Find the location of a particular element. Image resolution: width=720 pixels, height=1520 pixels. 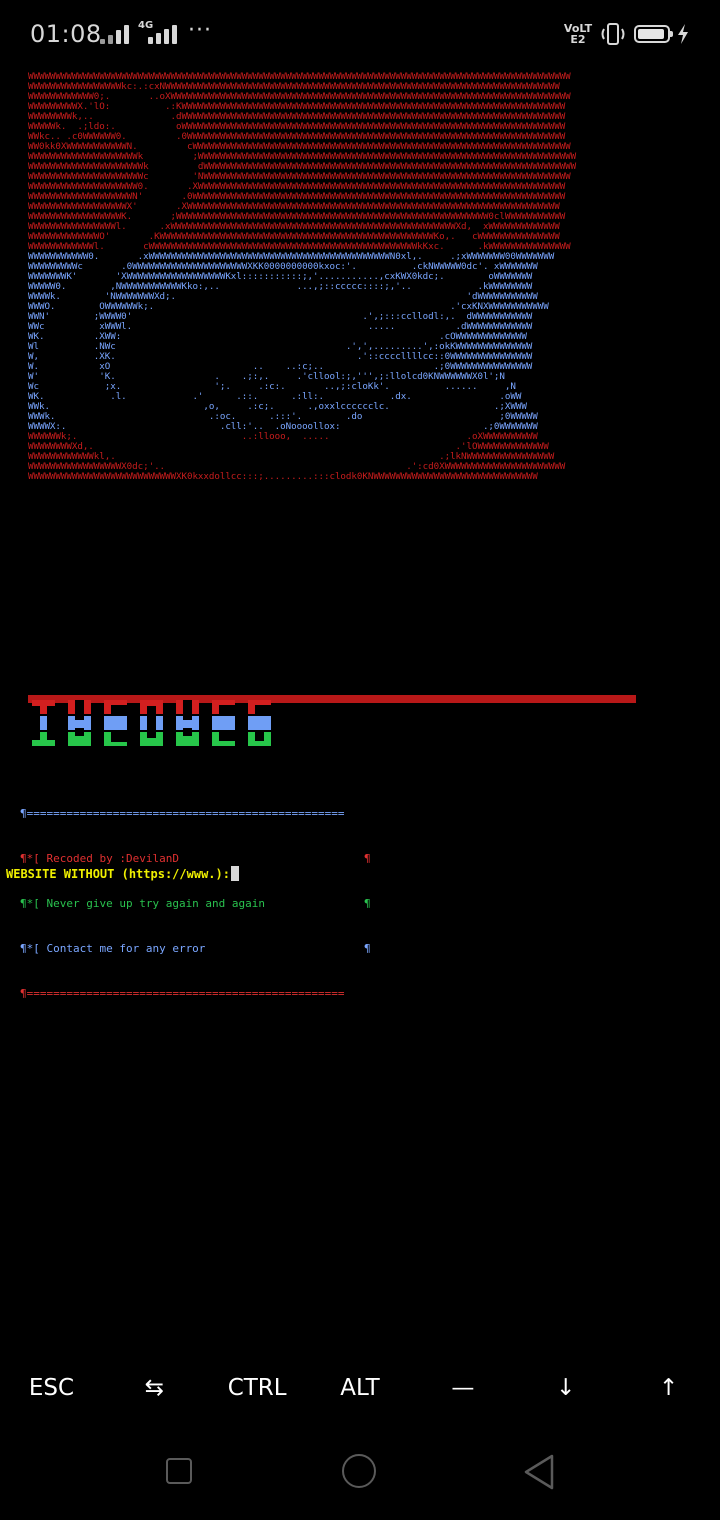

esc-key: ESC is located at coordinates (51, 1388).